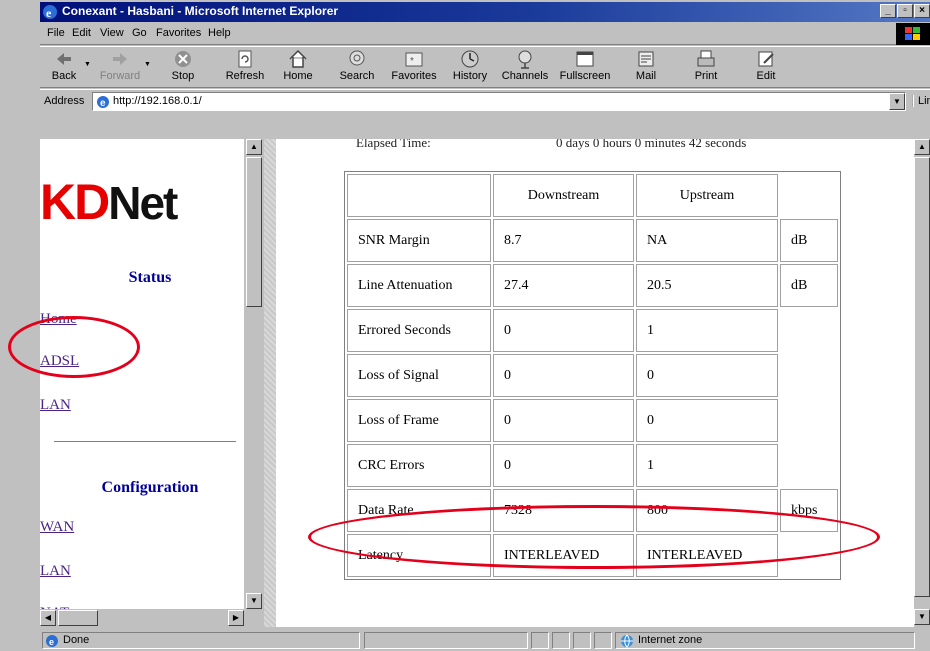 This screenshot has height=651, width=930. What do you see at coordinates (766, 59) in the screenshot?
I see `edit-icon` at bounding box center [766, 59].